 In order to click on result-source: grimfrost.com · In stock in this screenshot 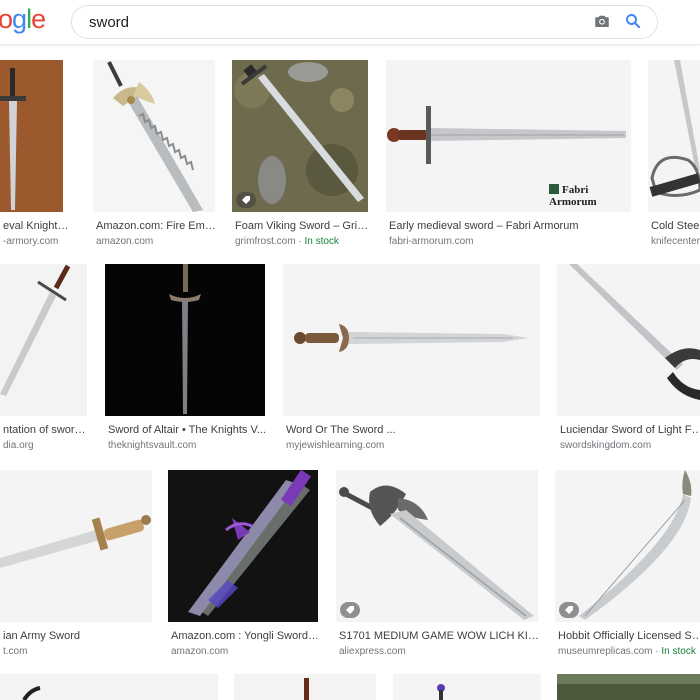, I will do `click(302, 241)`.